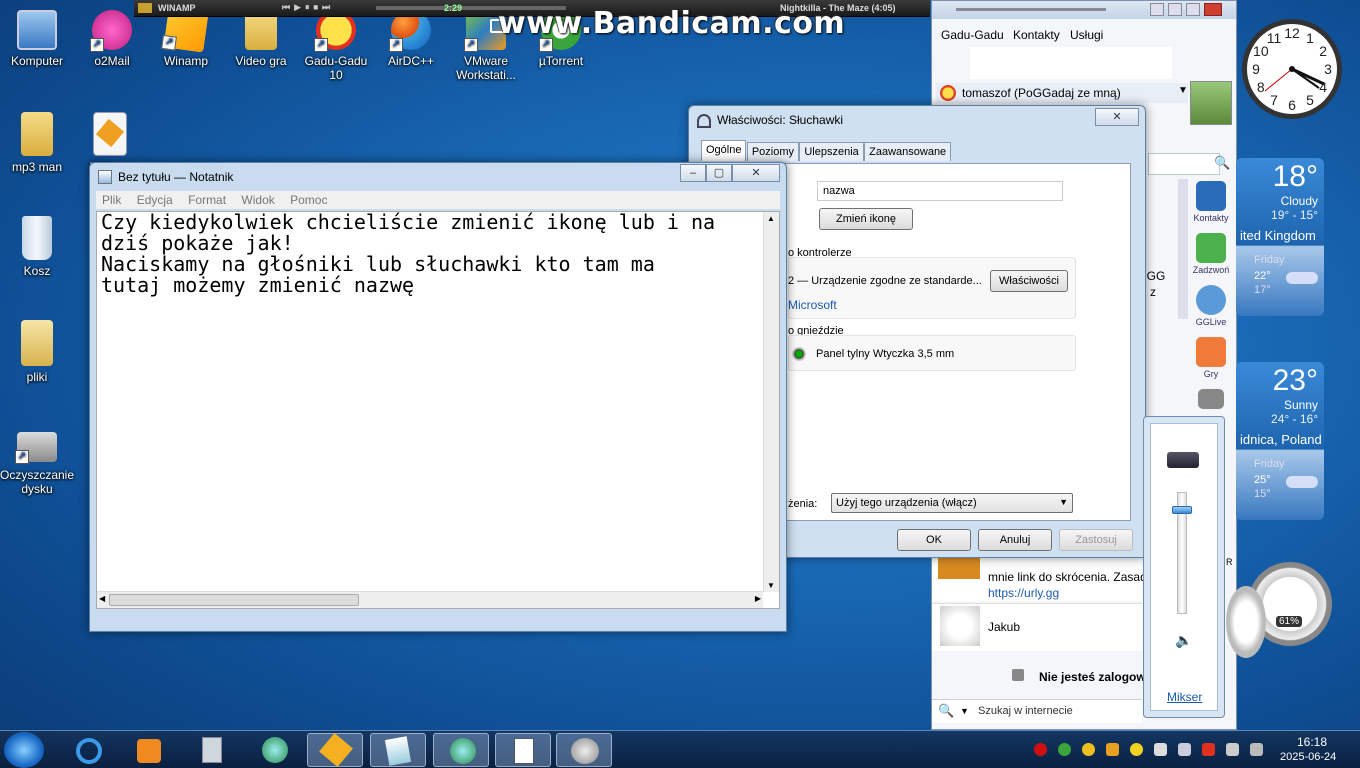  I want to click on avatar, so click(1211, 103).